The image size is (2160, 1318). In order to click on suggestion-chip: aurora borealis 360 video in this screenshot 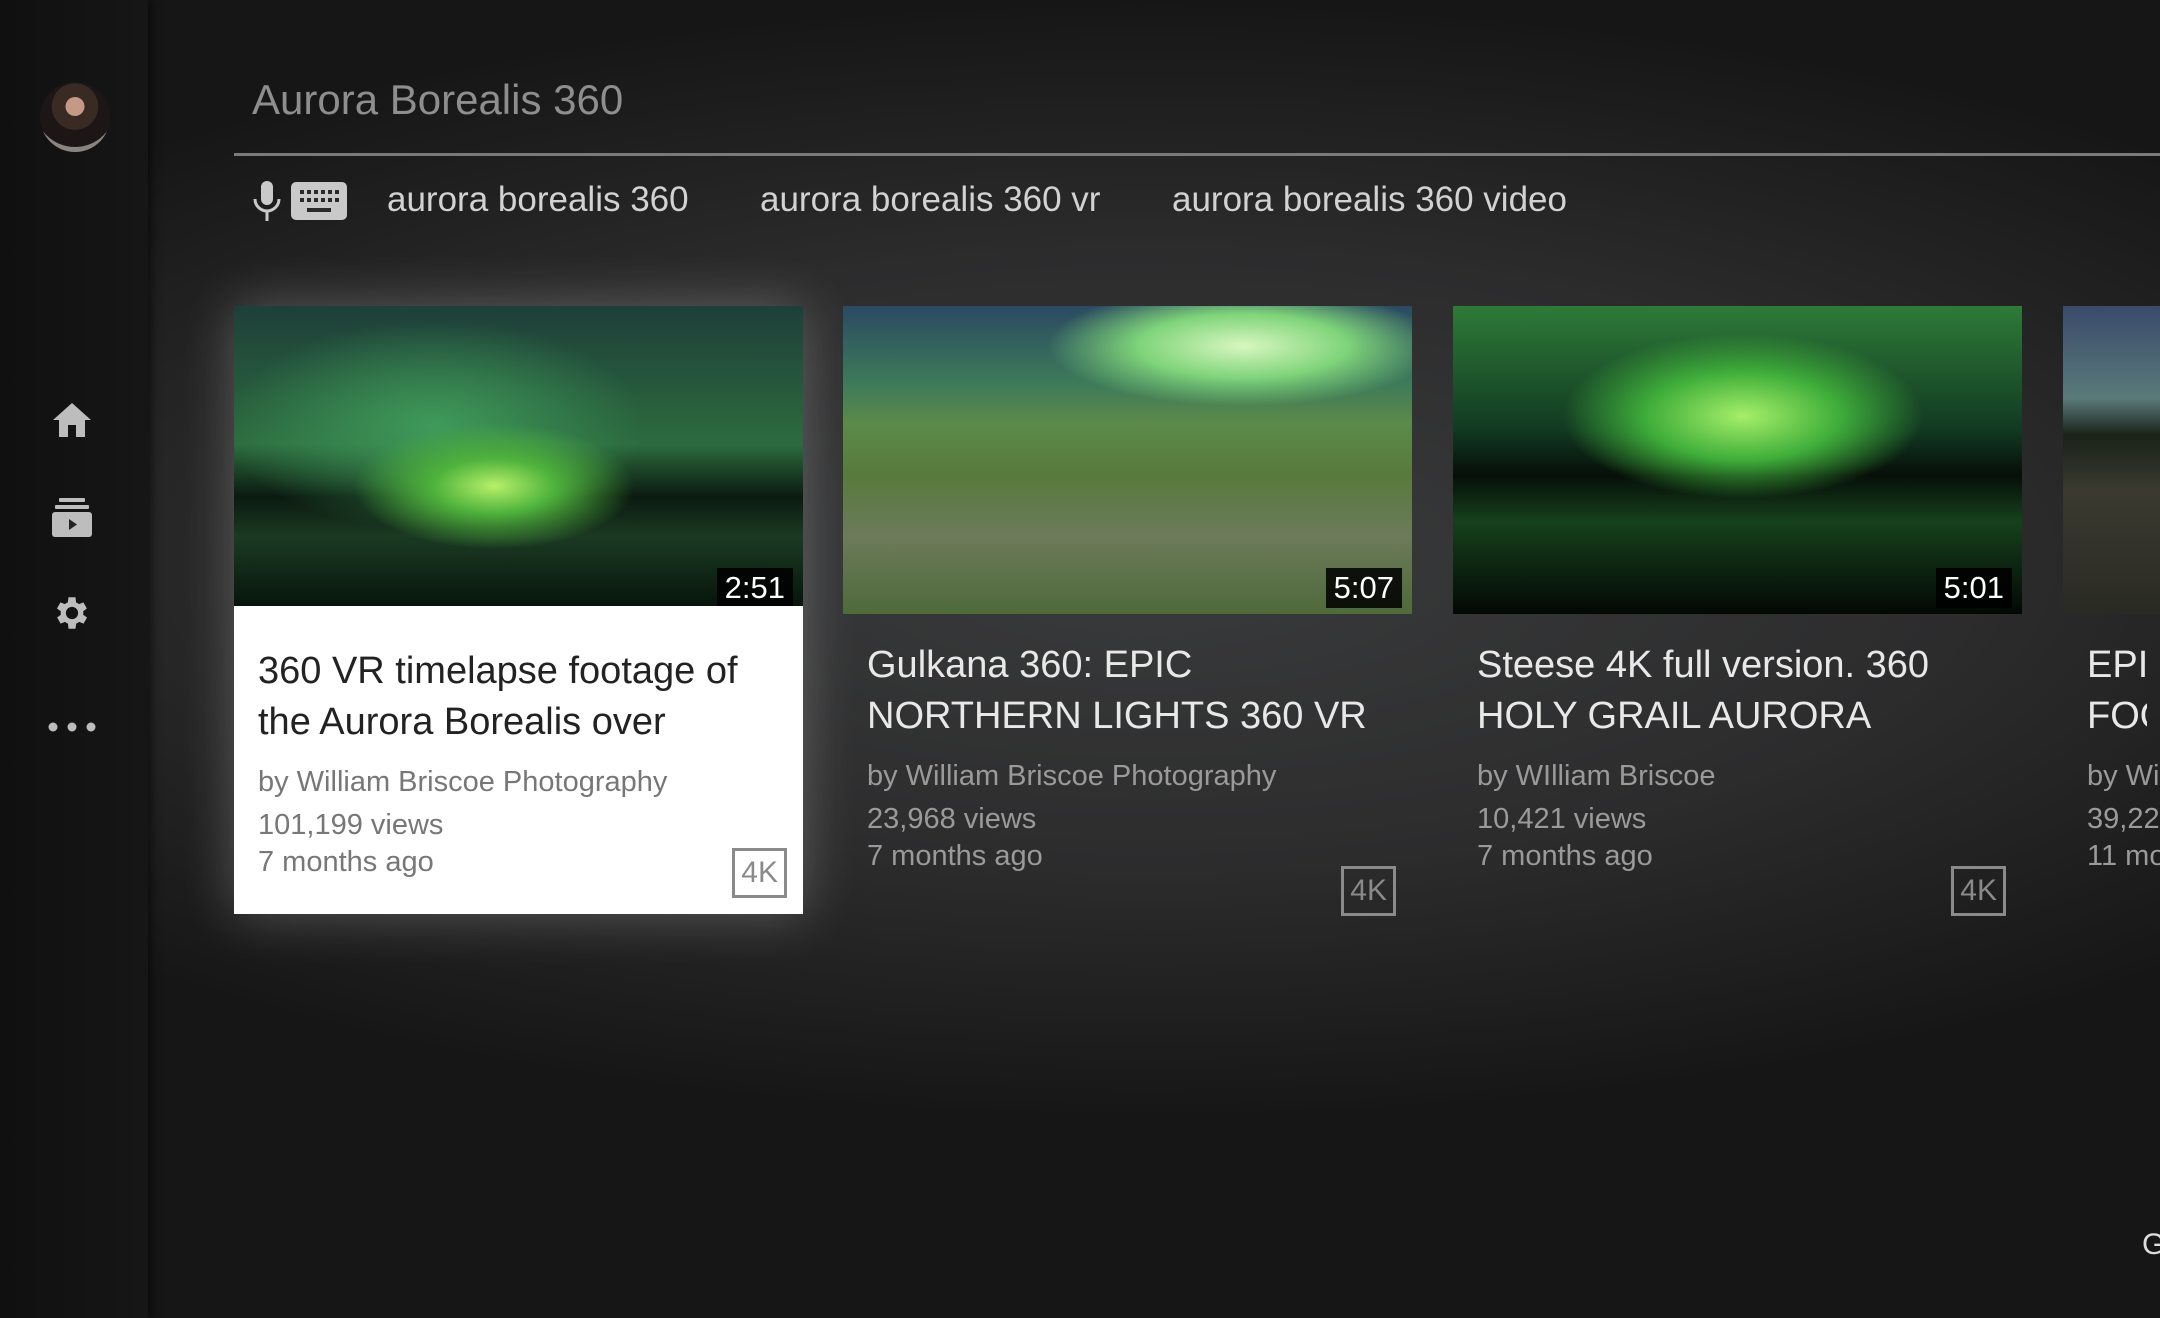, I will do `click(1369, 200)`.